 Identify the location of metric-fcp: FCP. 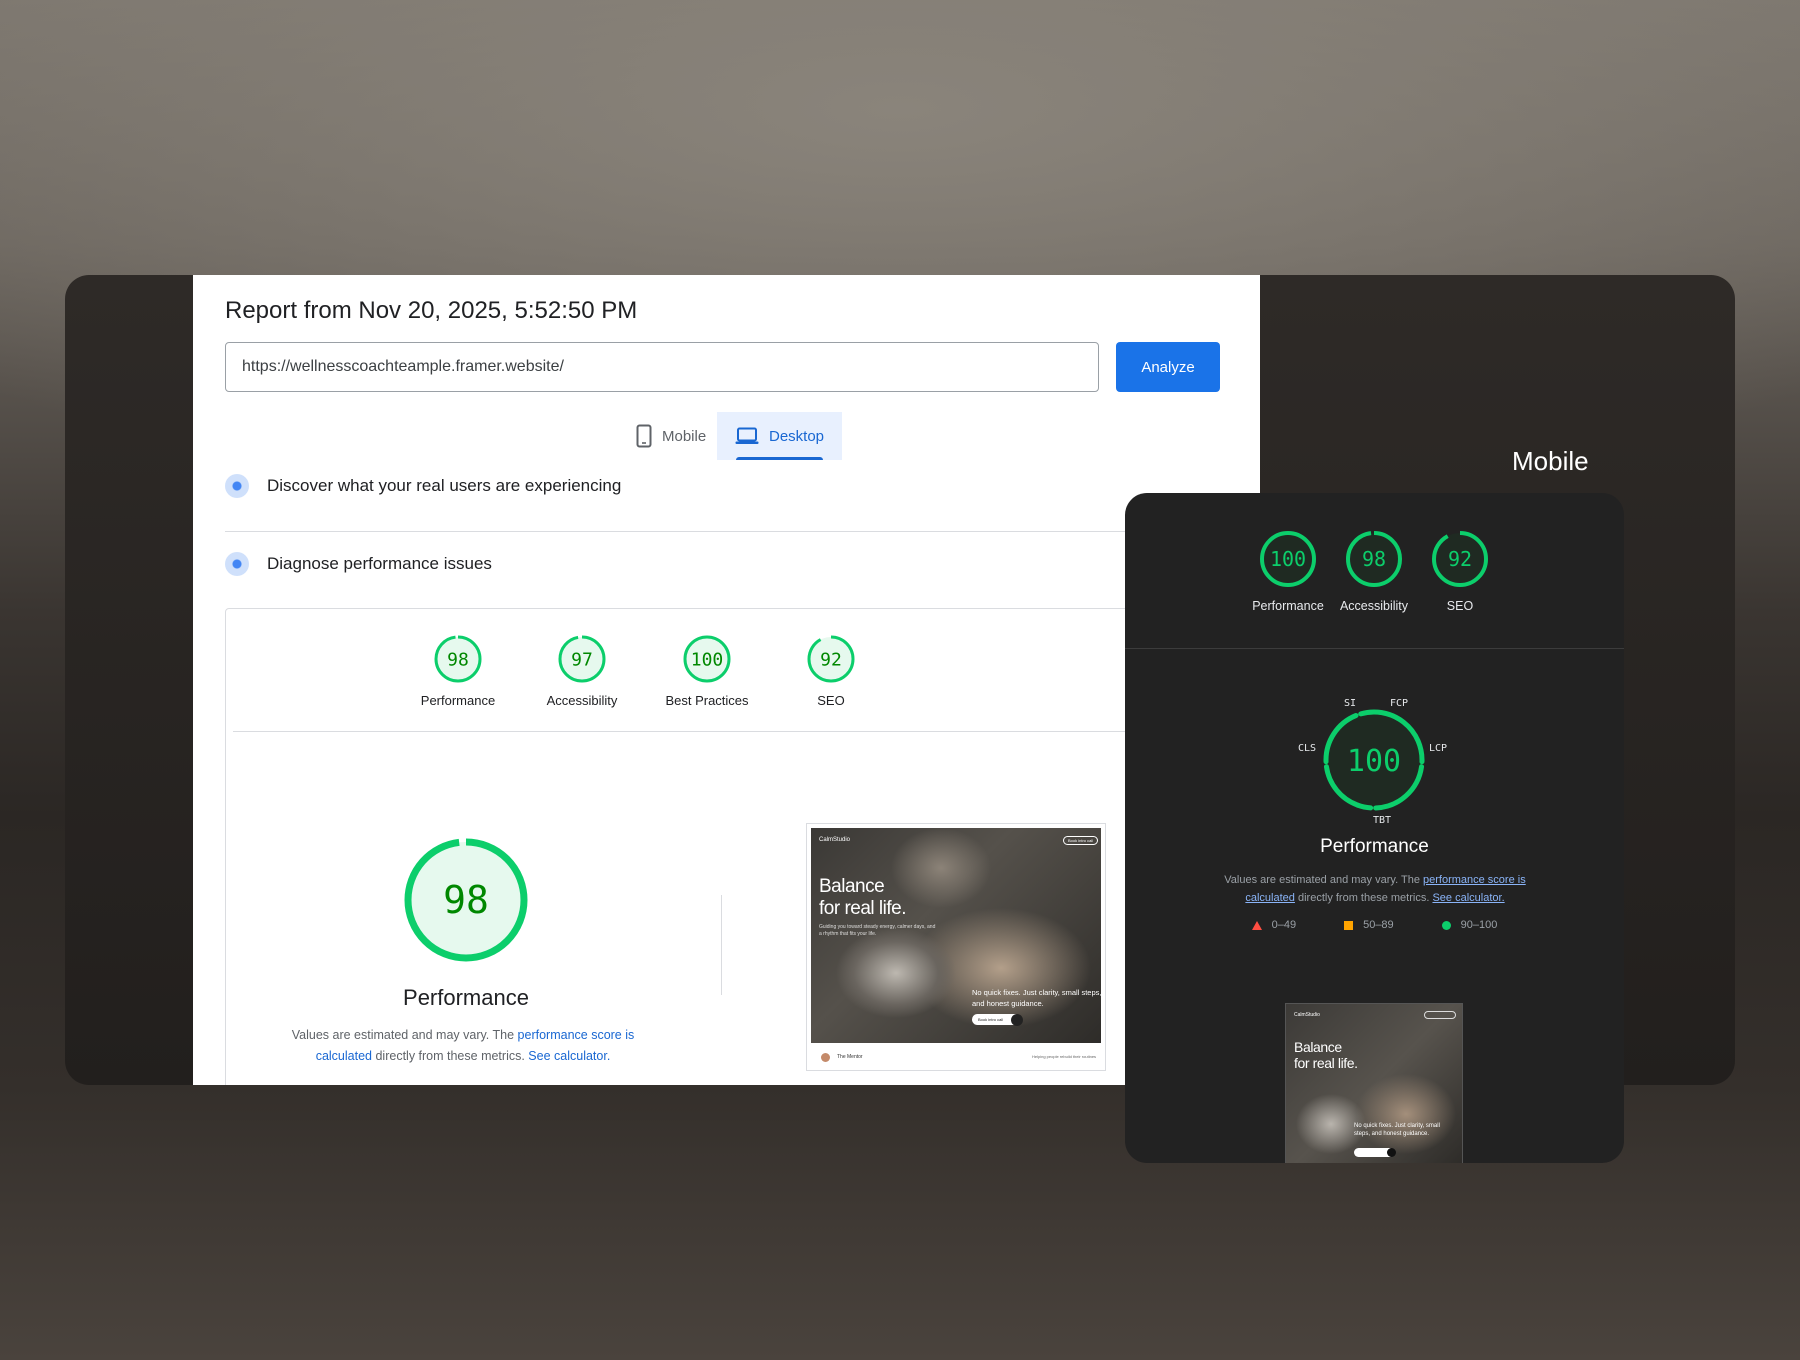
(1399, 703).